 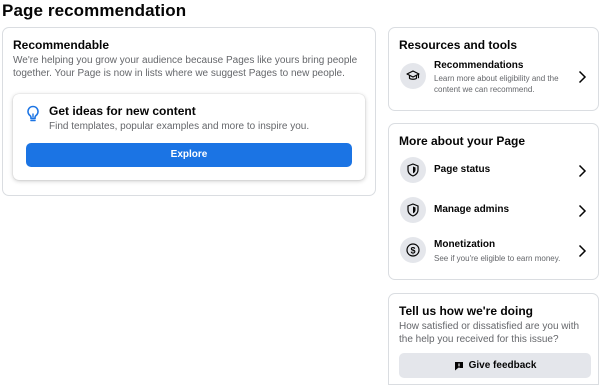 I want to click on content-ideas-title: Get ideas for new content, so click(x=122, y=111).